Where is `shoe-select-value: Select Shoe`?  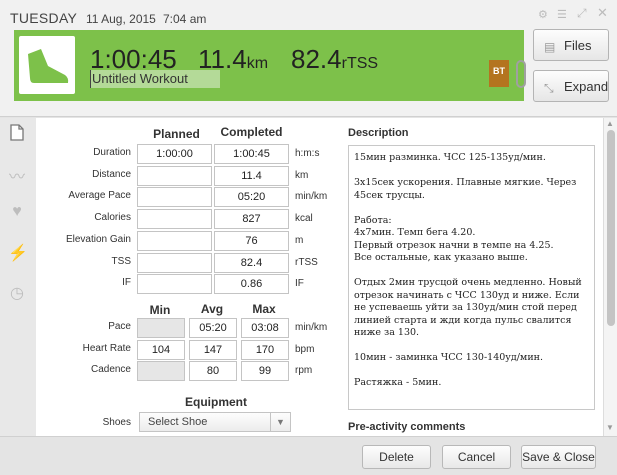 shoe-select-value: Select Shoe is located at coordinates (178, 422).